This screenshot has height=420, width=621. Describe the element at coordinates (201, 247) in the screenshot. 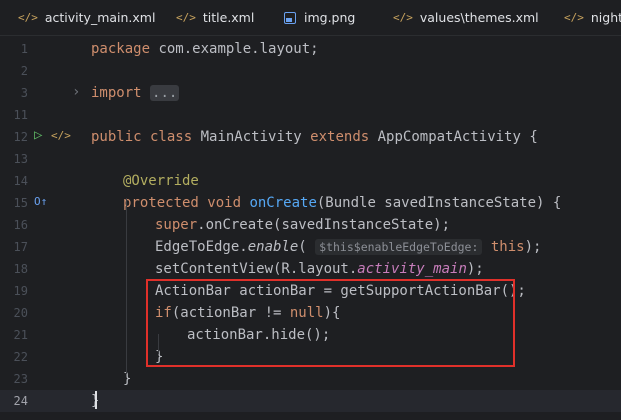

I see `code-text: EdgeToEdge.` at that location.